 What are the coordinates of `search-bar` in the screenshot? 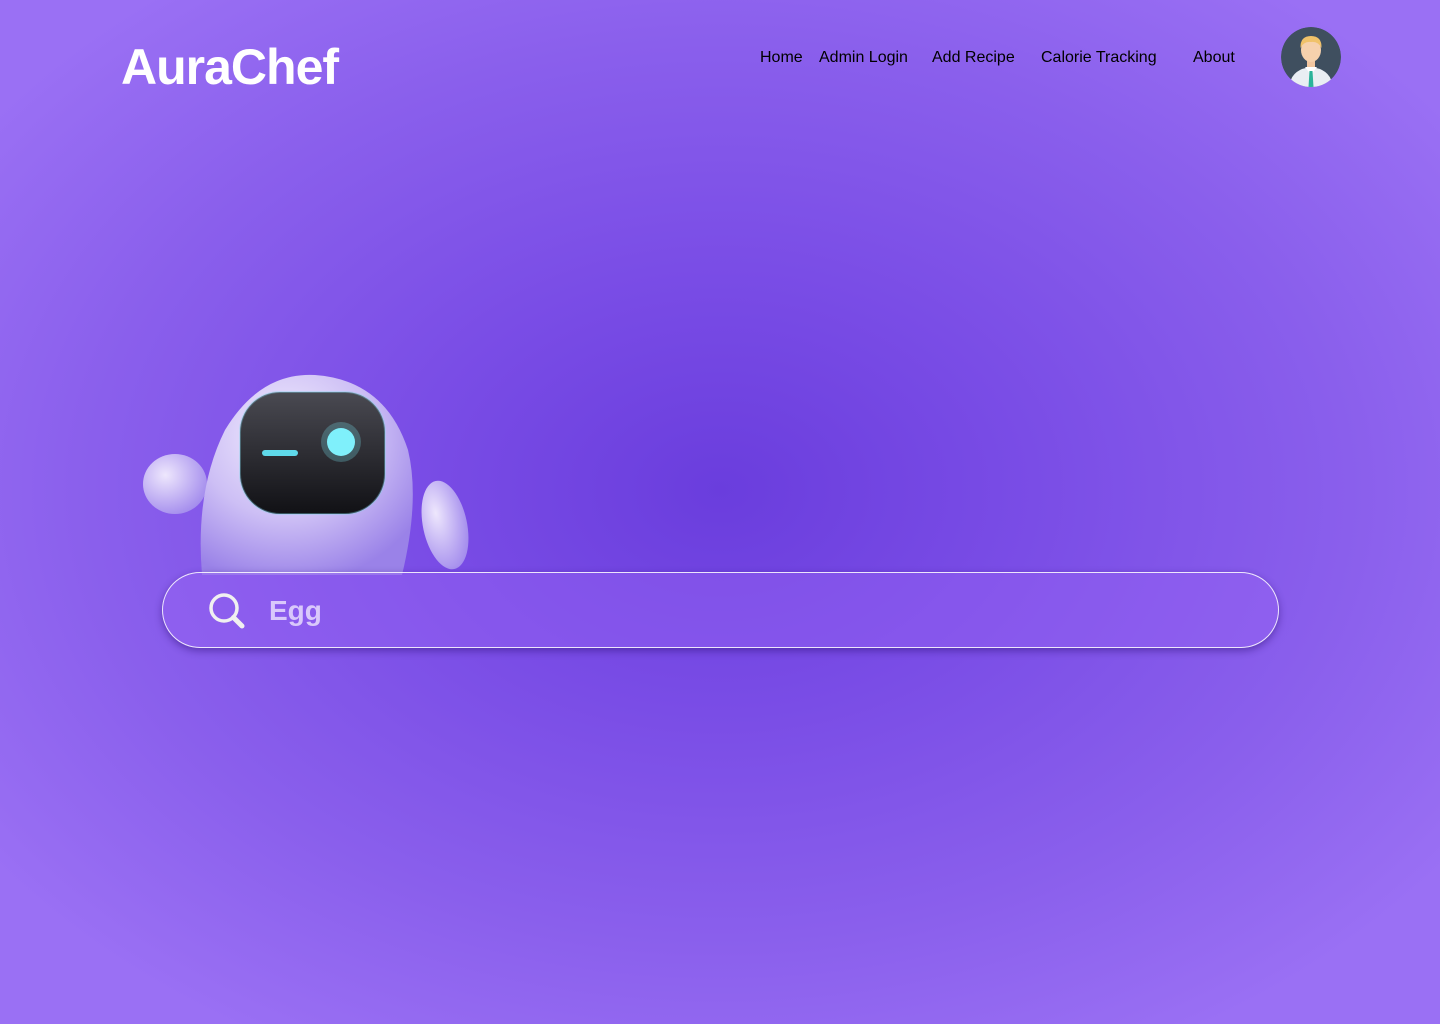 It's located at (720, 610).